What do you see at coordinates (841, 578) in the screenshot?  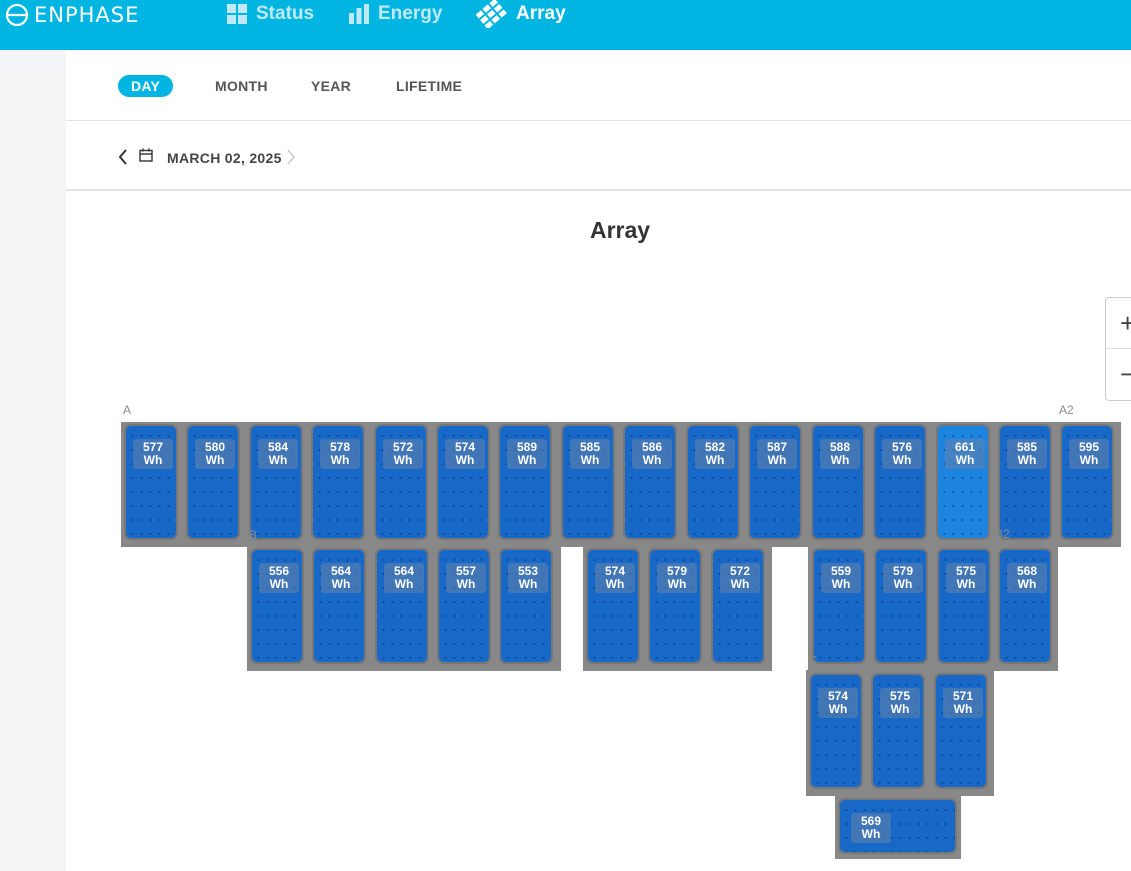 I see `panel-energy-label: 559 Wh` at bounding box center [841, 578].